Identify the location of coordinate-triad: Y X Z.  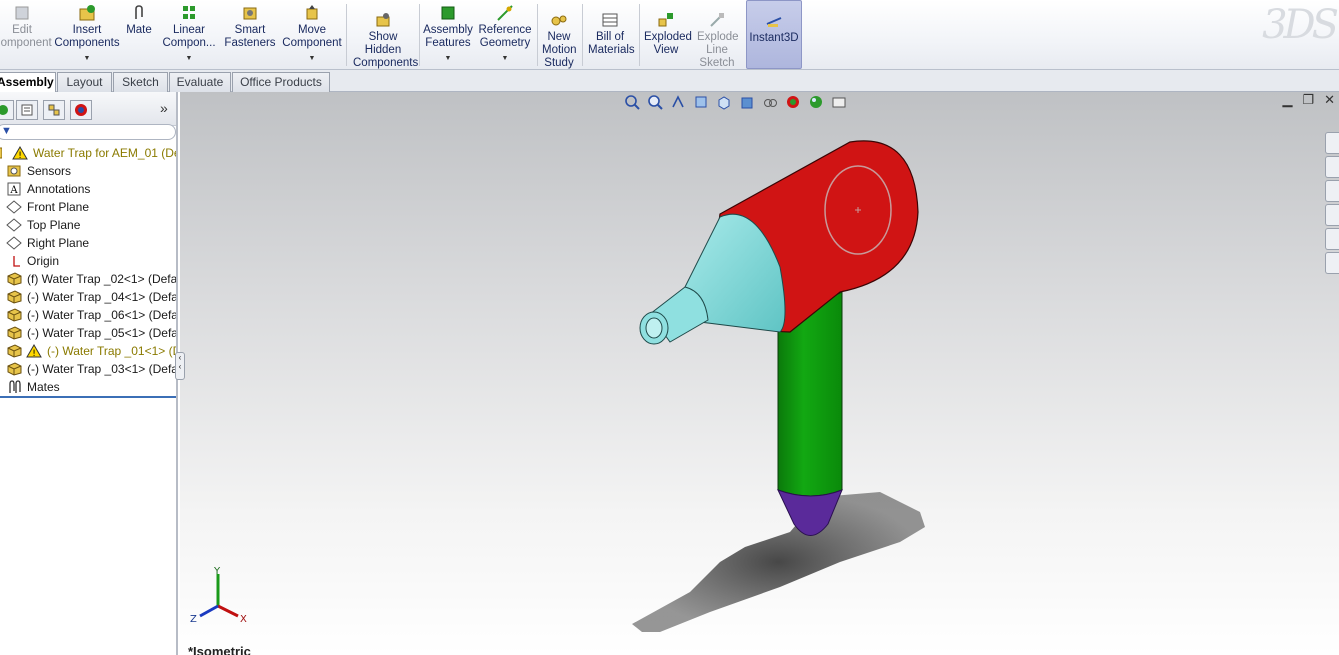
(218, 595).